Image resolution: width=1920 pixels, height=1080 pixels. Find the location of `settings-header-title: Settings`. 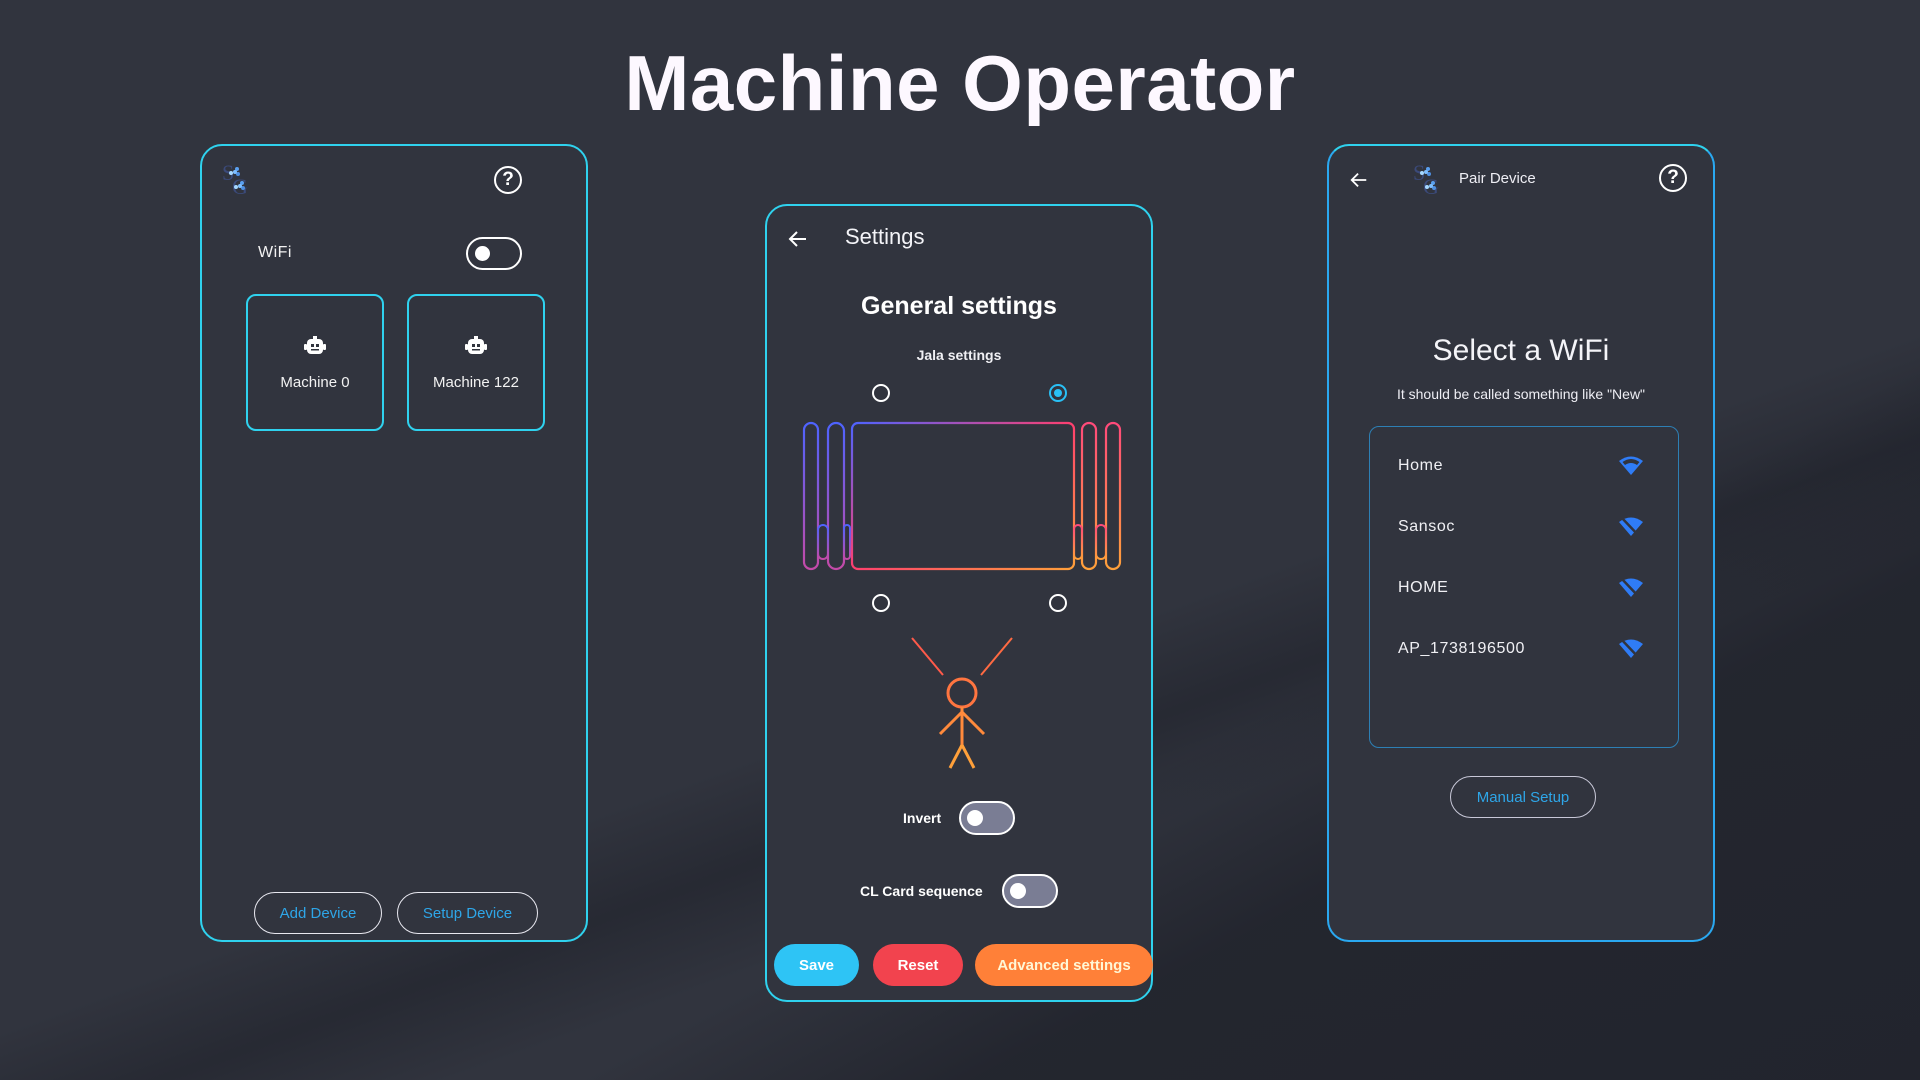

settings-header-title: Settings is located at coordinates (885, 236).